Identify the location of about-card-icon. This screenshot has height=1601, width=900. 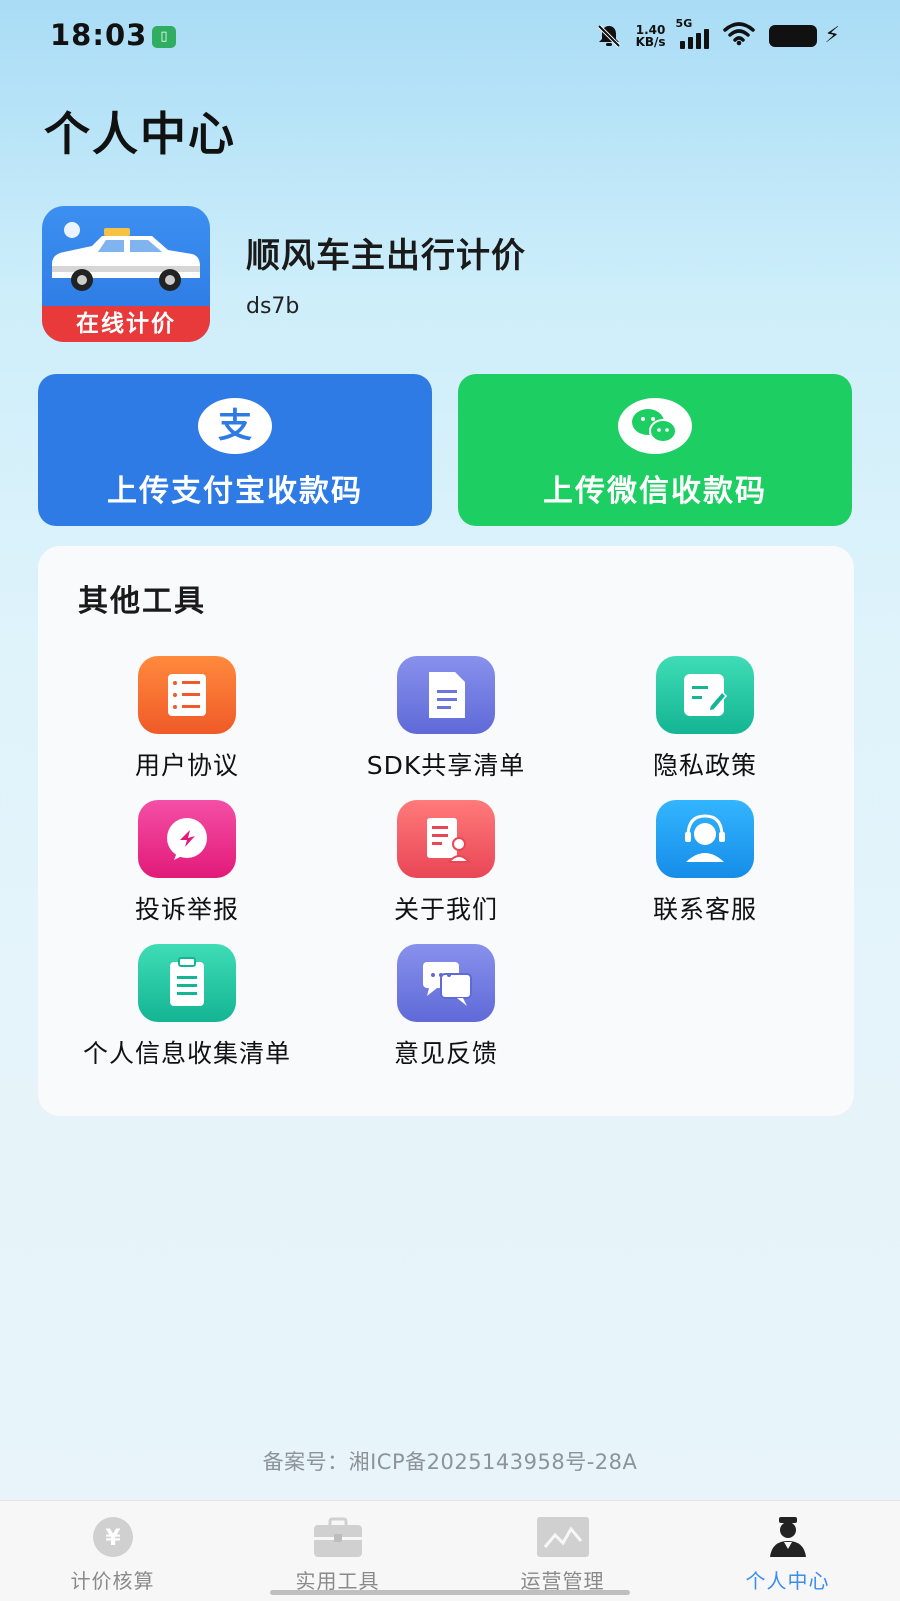
(446, 839).